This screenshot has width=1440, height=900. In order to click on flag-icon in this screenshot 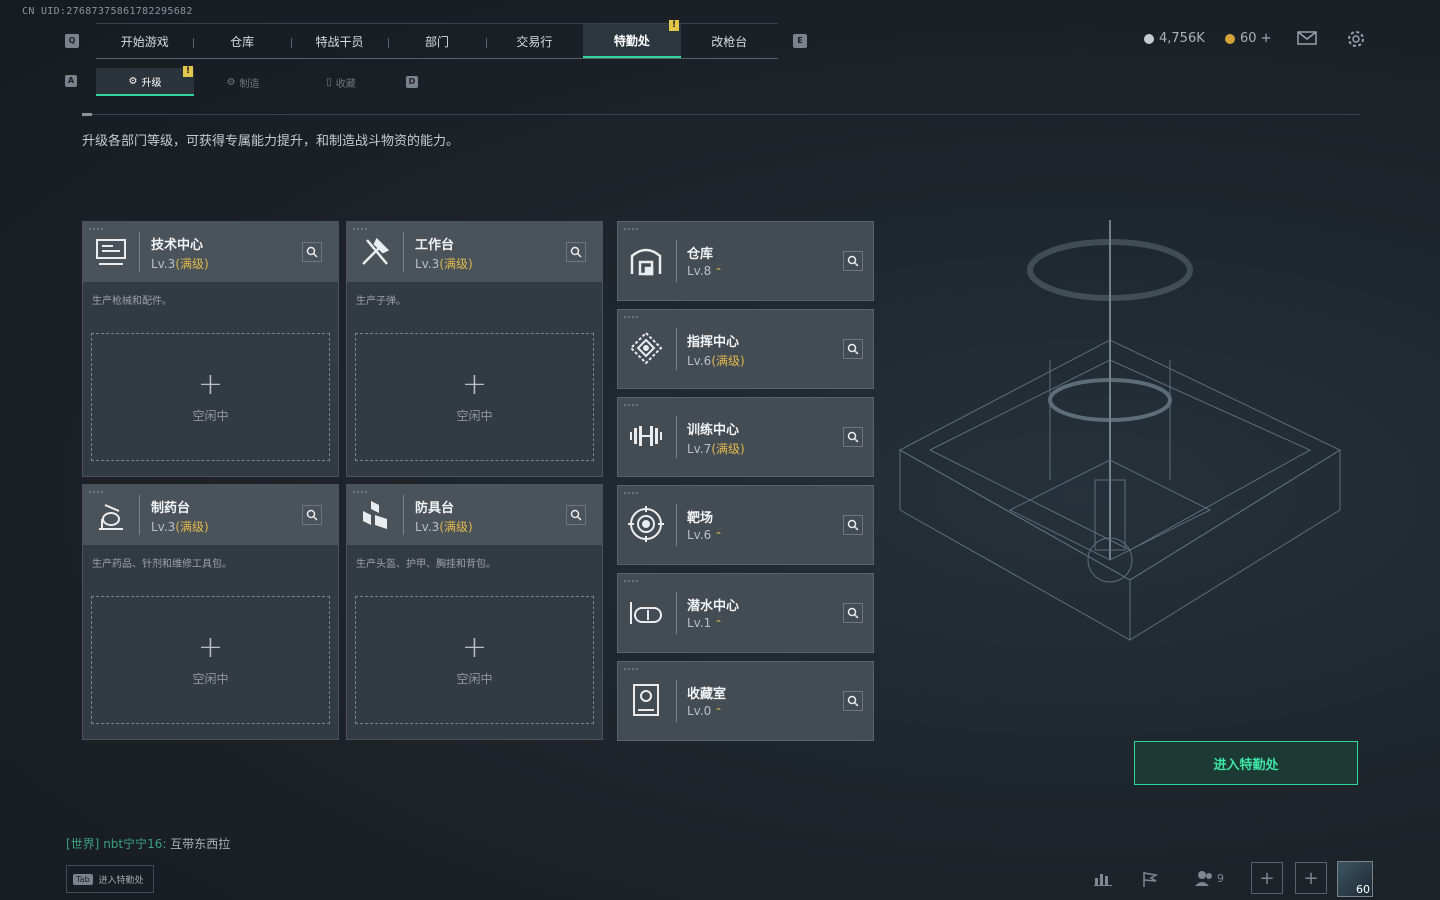, I will do `click(1150, 881)`.